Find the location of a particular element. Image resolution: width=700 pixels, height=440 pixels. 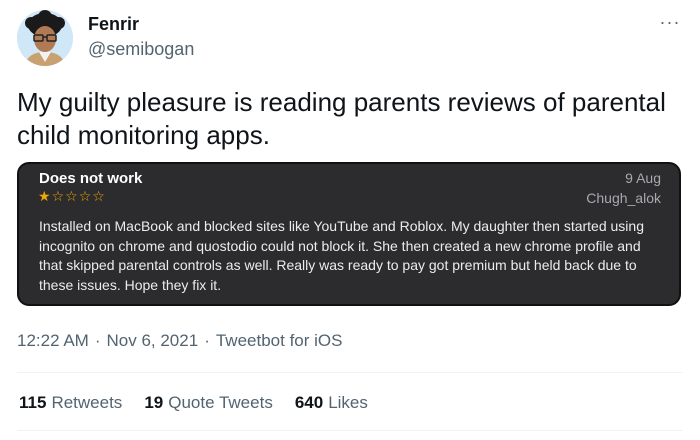

retweets-label: Retweets is located at coordinates (87, 402).